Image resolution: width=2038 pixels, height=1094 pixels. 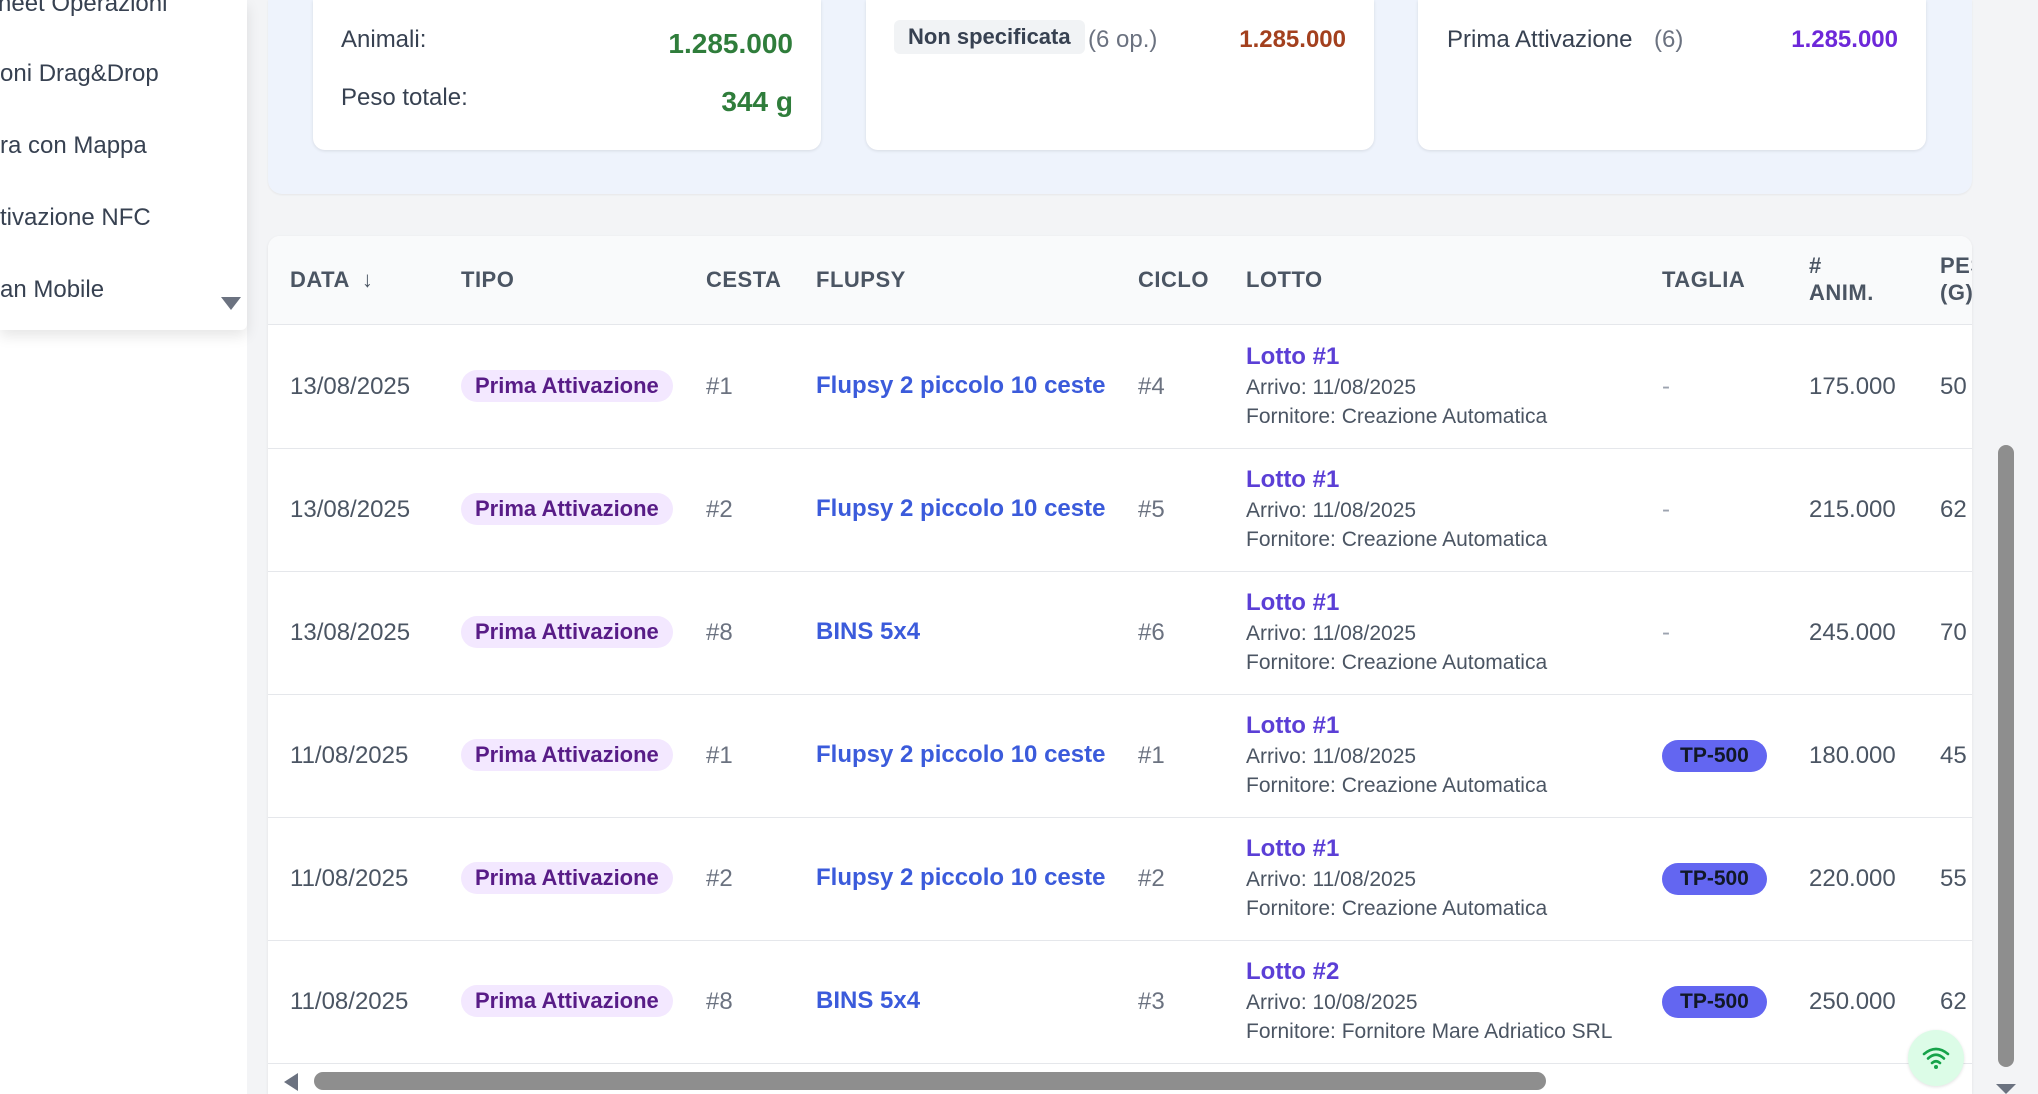 I want to click on column-header-animali-line1: #, so click(x=1815, y=265).